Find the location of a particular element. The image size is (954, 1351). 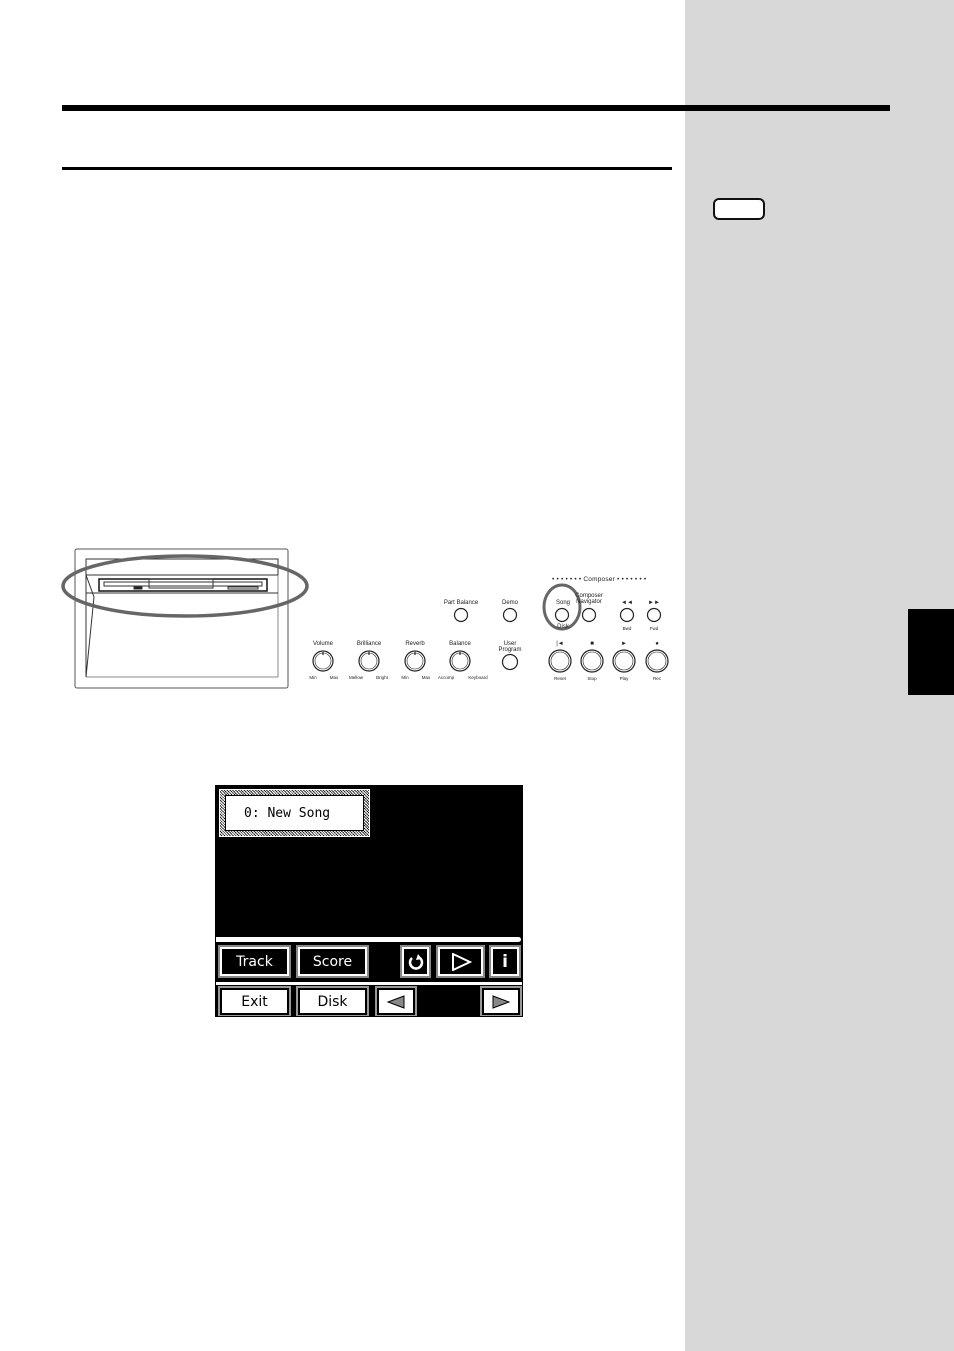

loop-icon is located at coordinates (415, 961).